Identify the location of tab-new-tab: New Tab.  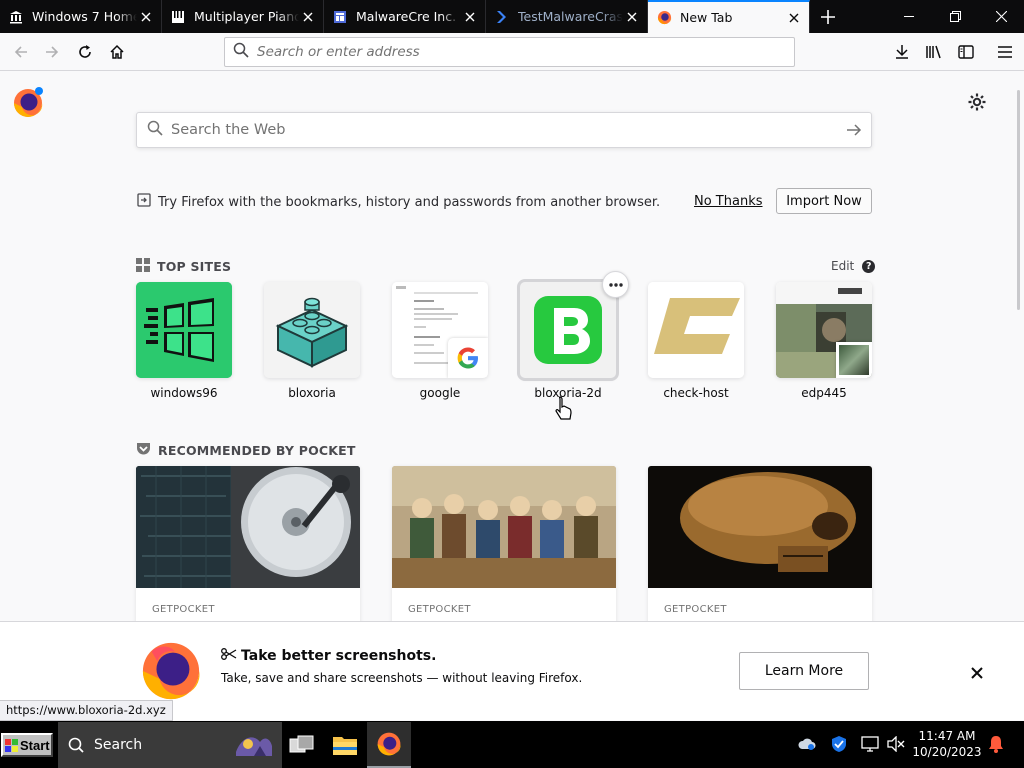
(729, 16).